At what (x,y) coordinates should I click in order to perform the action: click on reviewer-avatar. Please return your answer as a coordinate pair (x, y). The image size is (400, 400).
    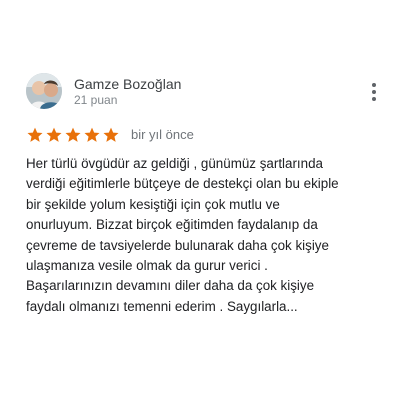
    Looking at the image, I should click on (44, 91).